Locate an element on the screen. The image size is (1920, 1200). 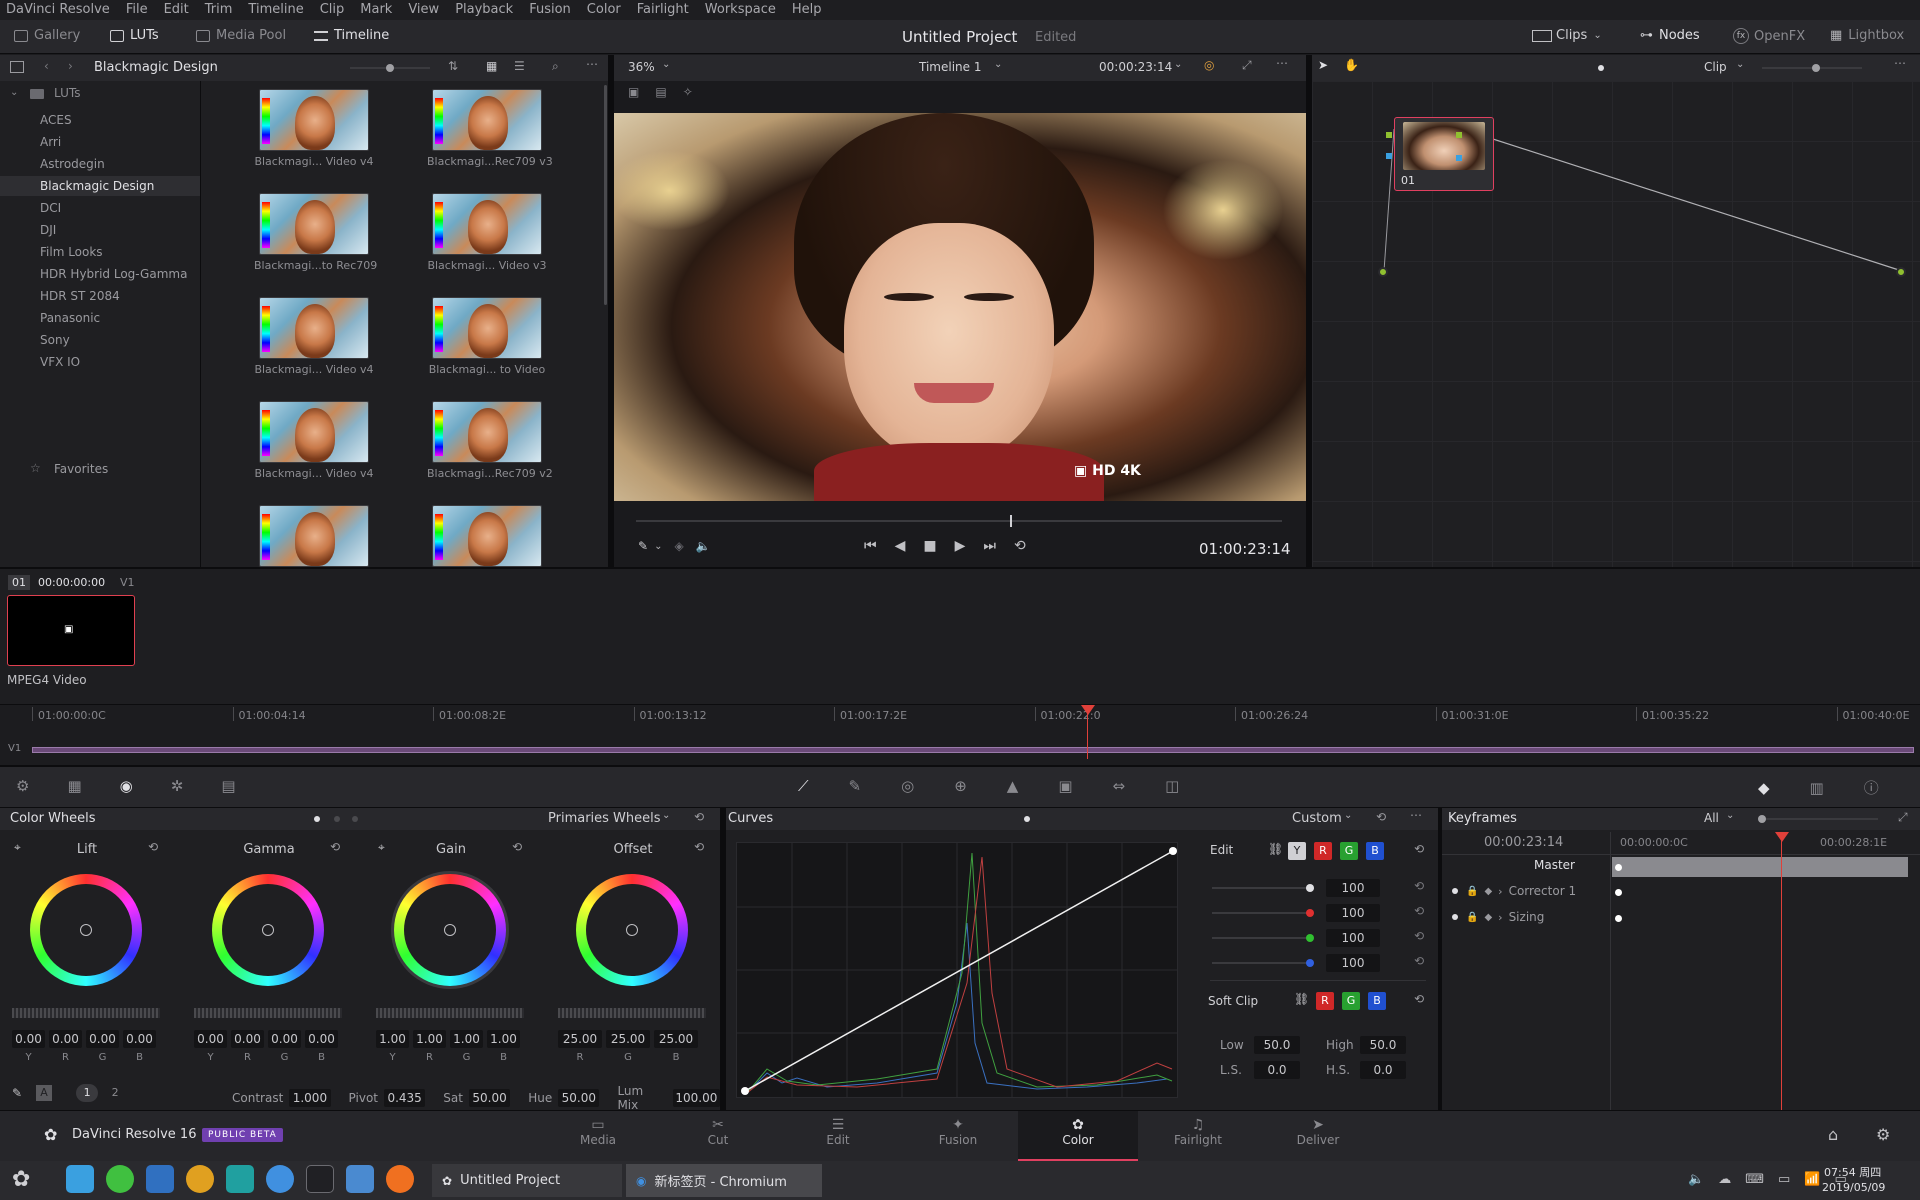
playhead-marker is located at coordinates (1088, 710).